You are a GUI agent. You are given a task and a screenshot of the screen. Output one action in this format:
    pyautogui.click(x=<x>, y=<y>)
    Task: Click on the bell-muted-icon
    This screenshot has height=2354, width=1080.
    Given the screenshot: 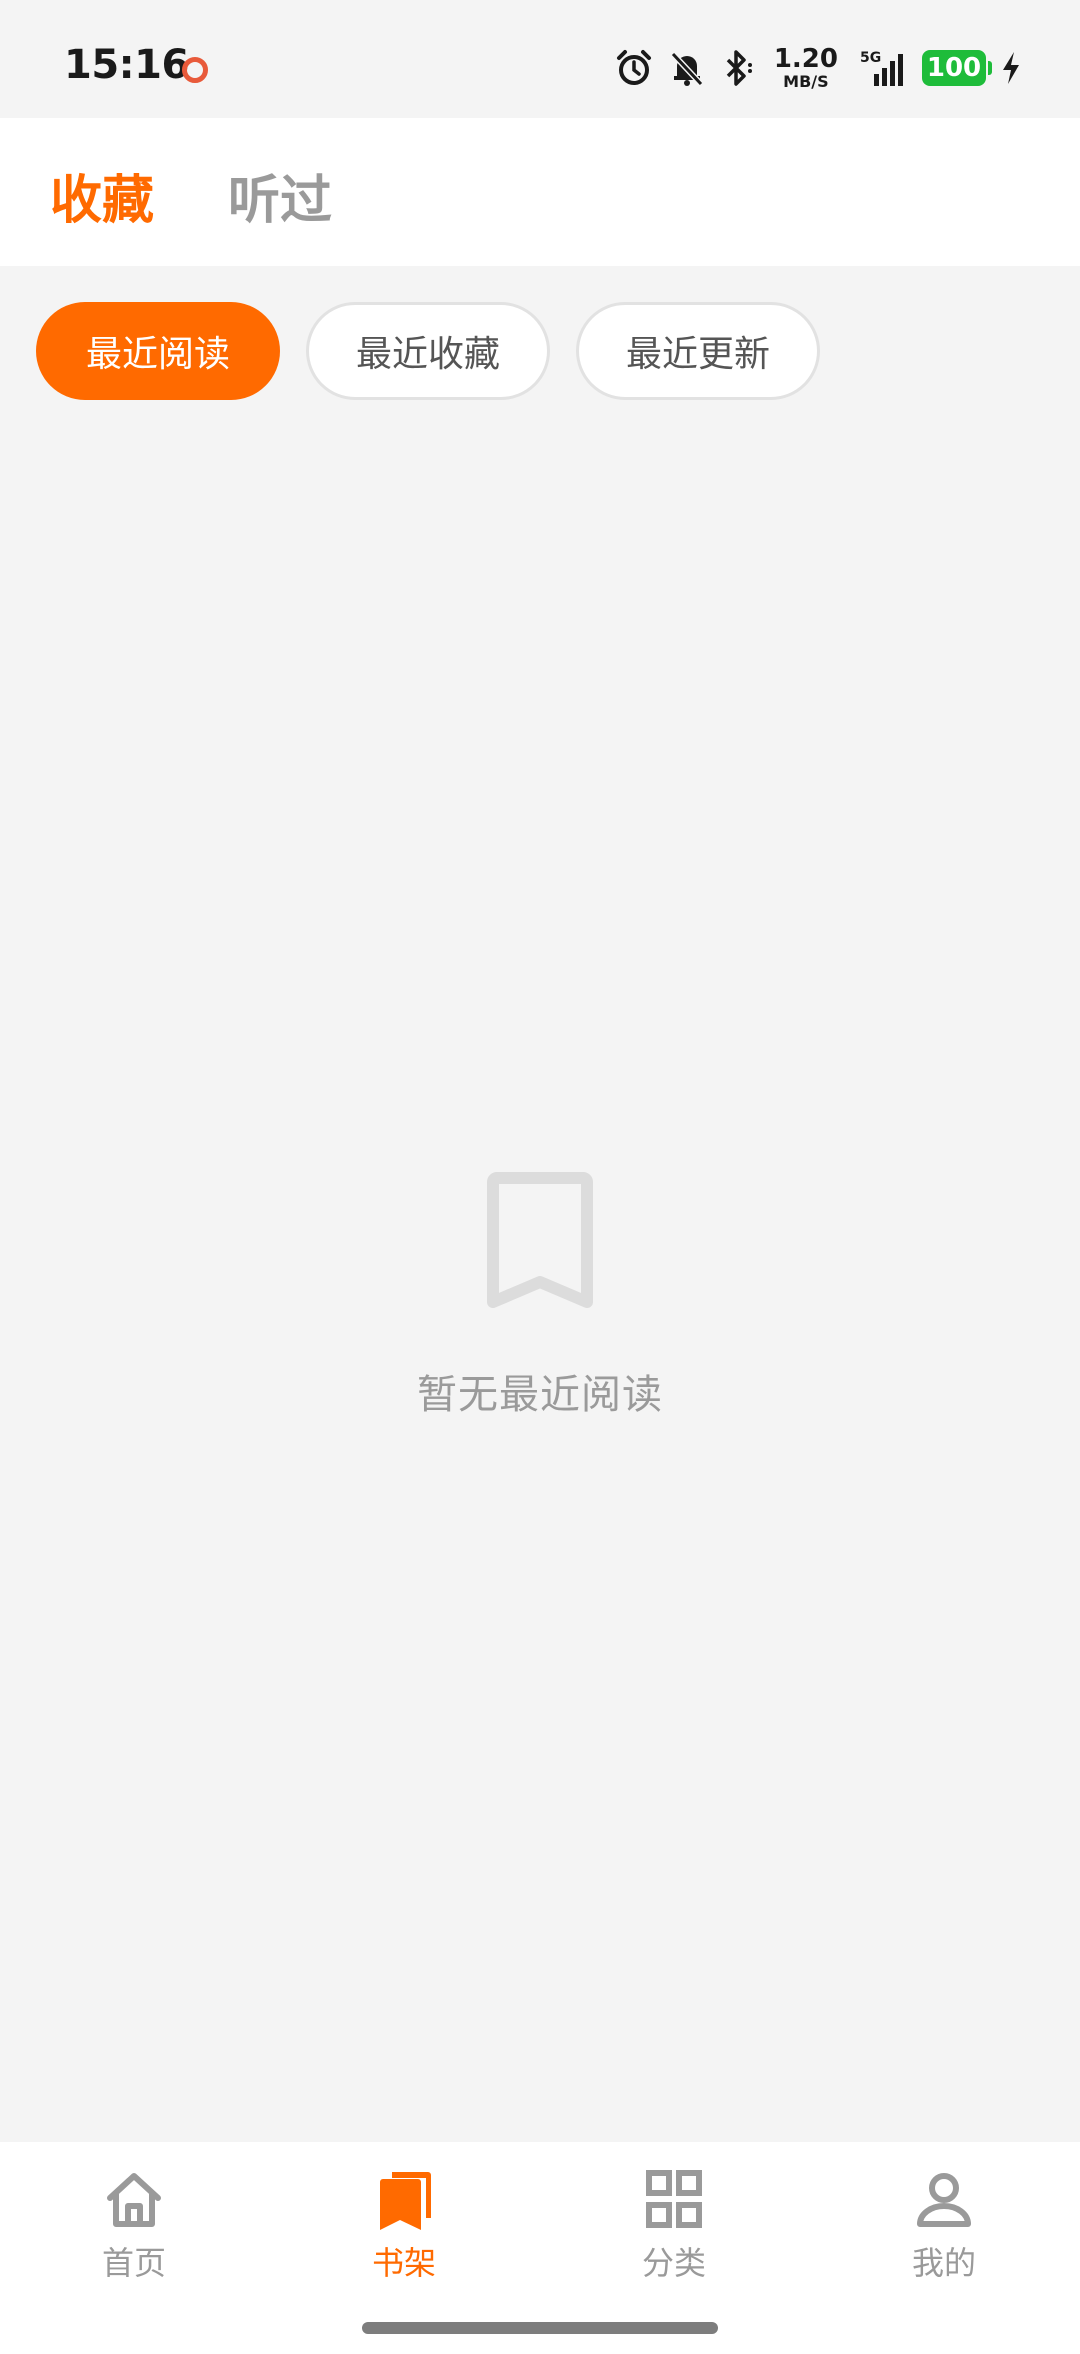 What is the action you would take?
    pyautogui.click(x=687, y=69)
    